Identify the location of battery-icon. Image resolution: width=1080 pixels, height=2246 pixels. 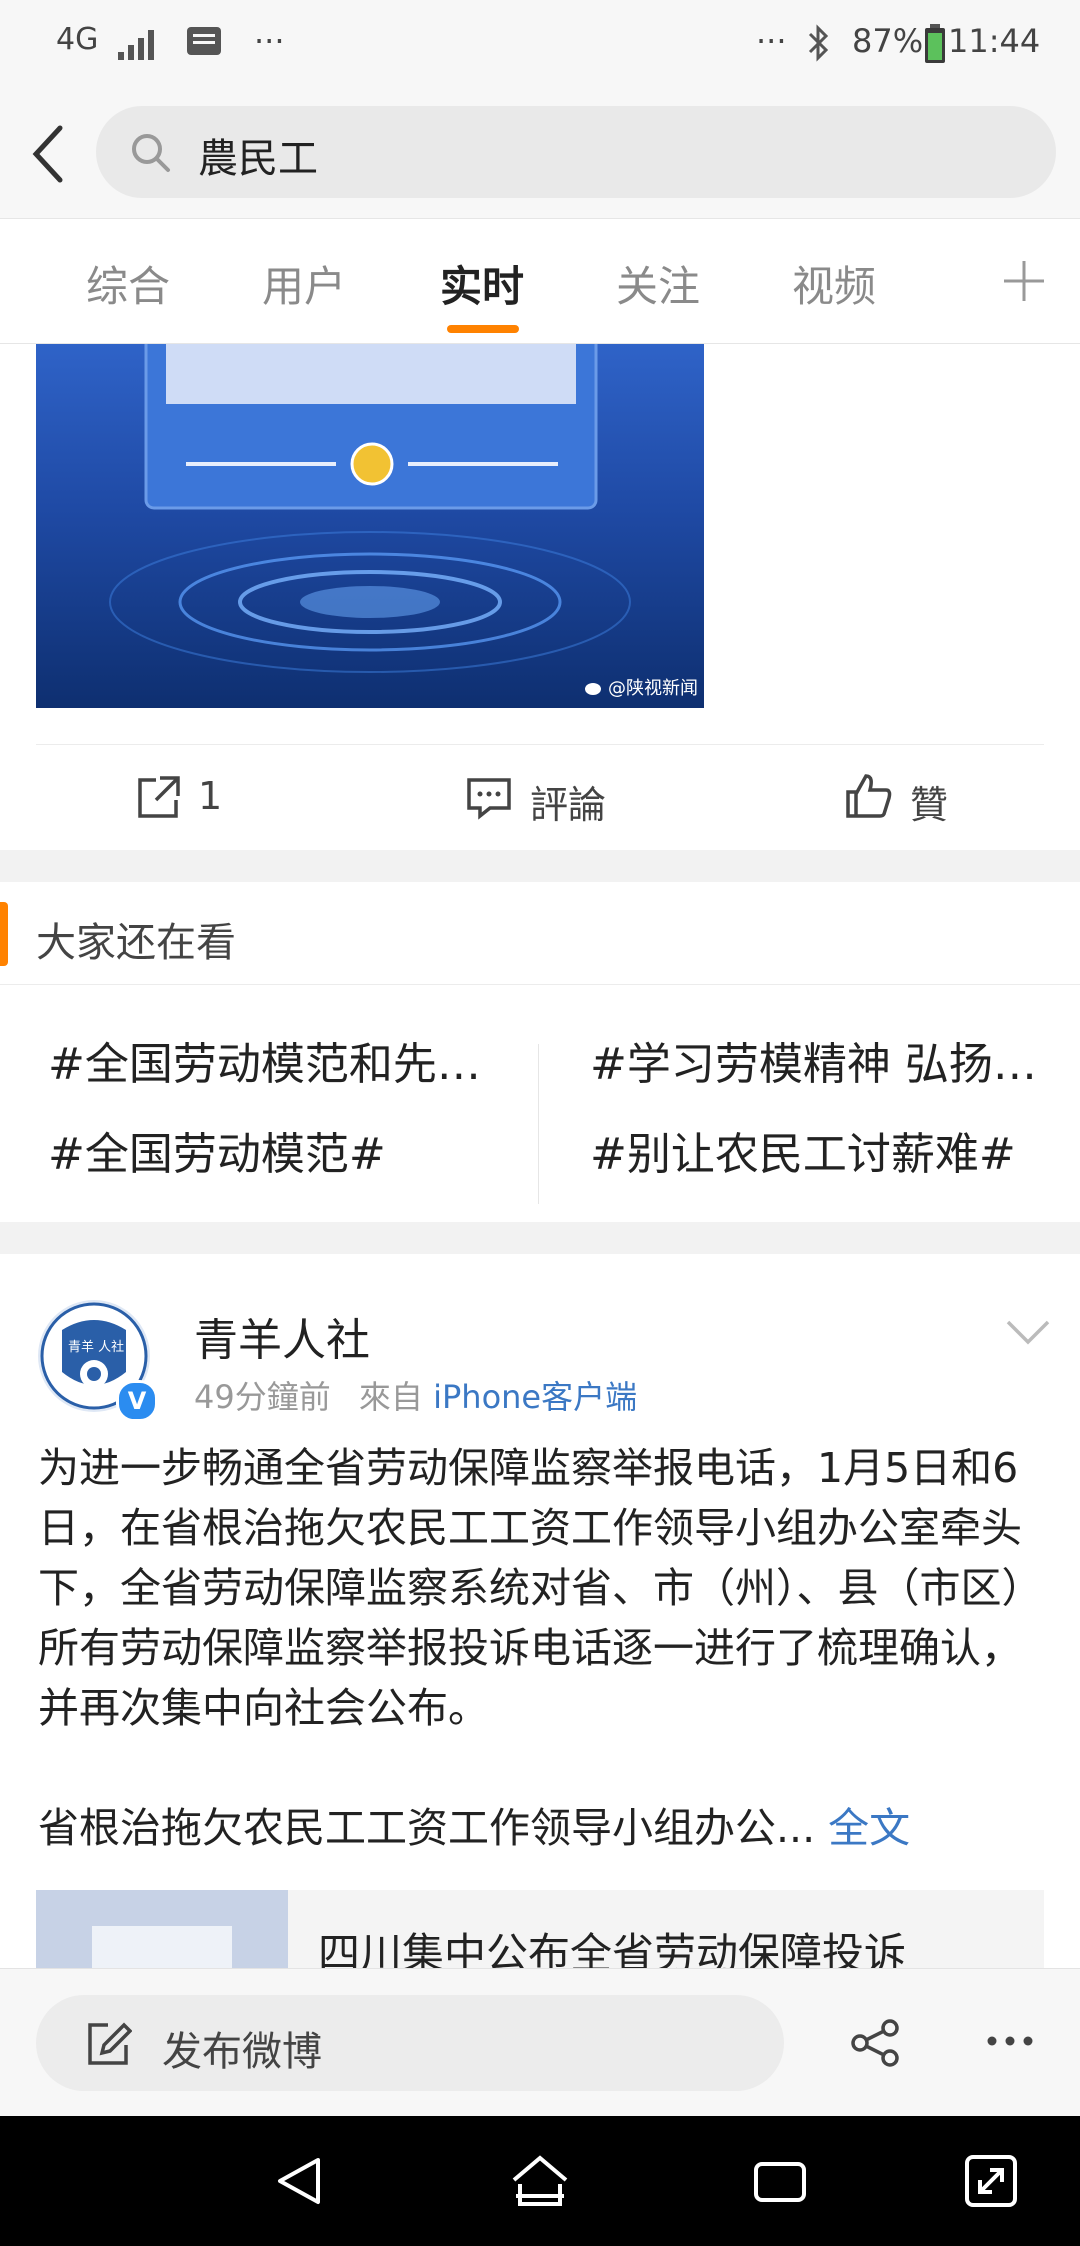
(935, 43).